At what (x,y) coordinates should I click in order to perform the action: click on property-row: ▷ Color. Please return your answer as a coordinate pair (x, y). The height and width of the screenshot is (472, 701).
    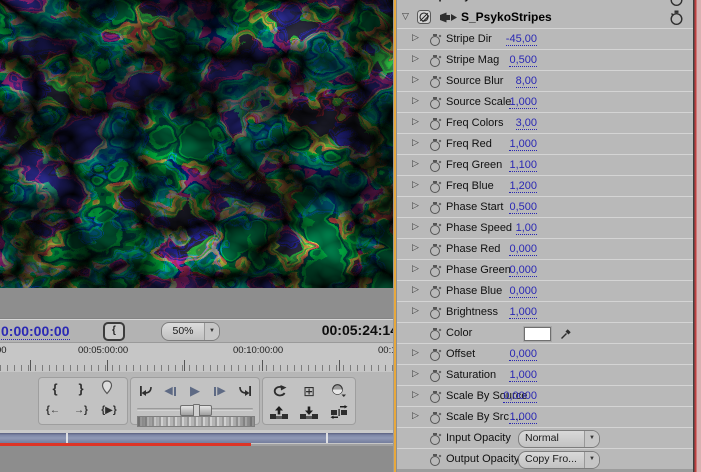
    Looking at the image, I should click on (545, 333).